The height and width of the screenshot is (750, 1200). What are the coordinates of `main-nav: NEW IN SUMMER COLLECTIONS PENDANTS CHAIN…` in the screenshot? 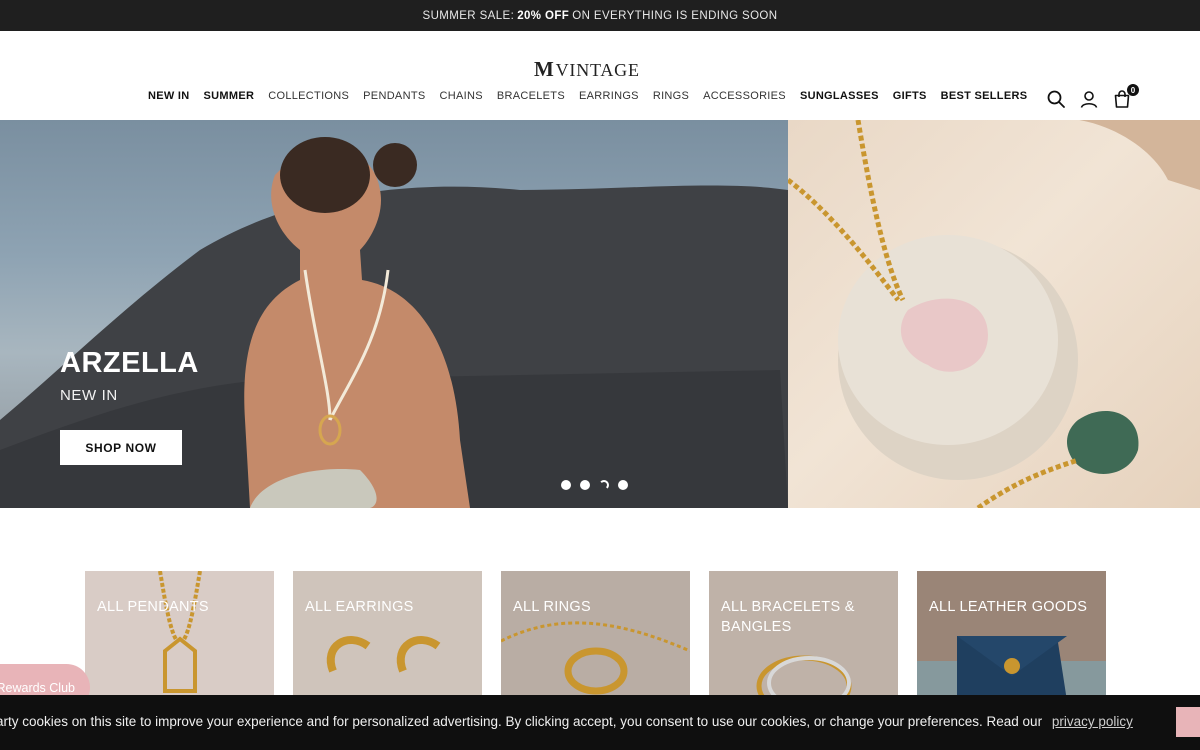 It's located at (587, 96).